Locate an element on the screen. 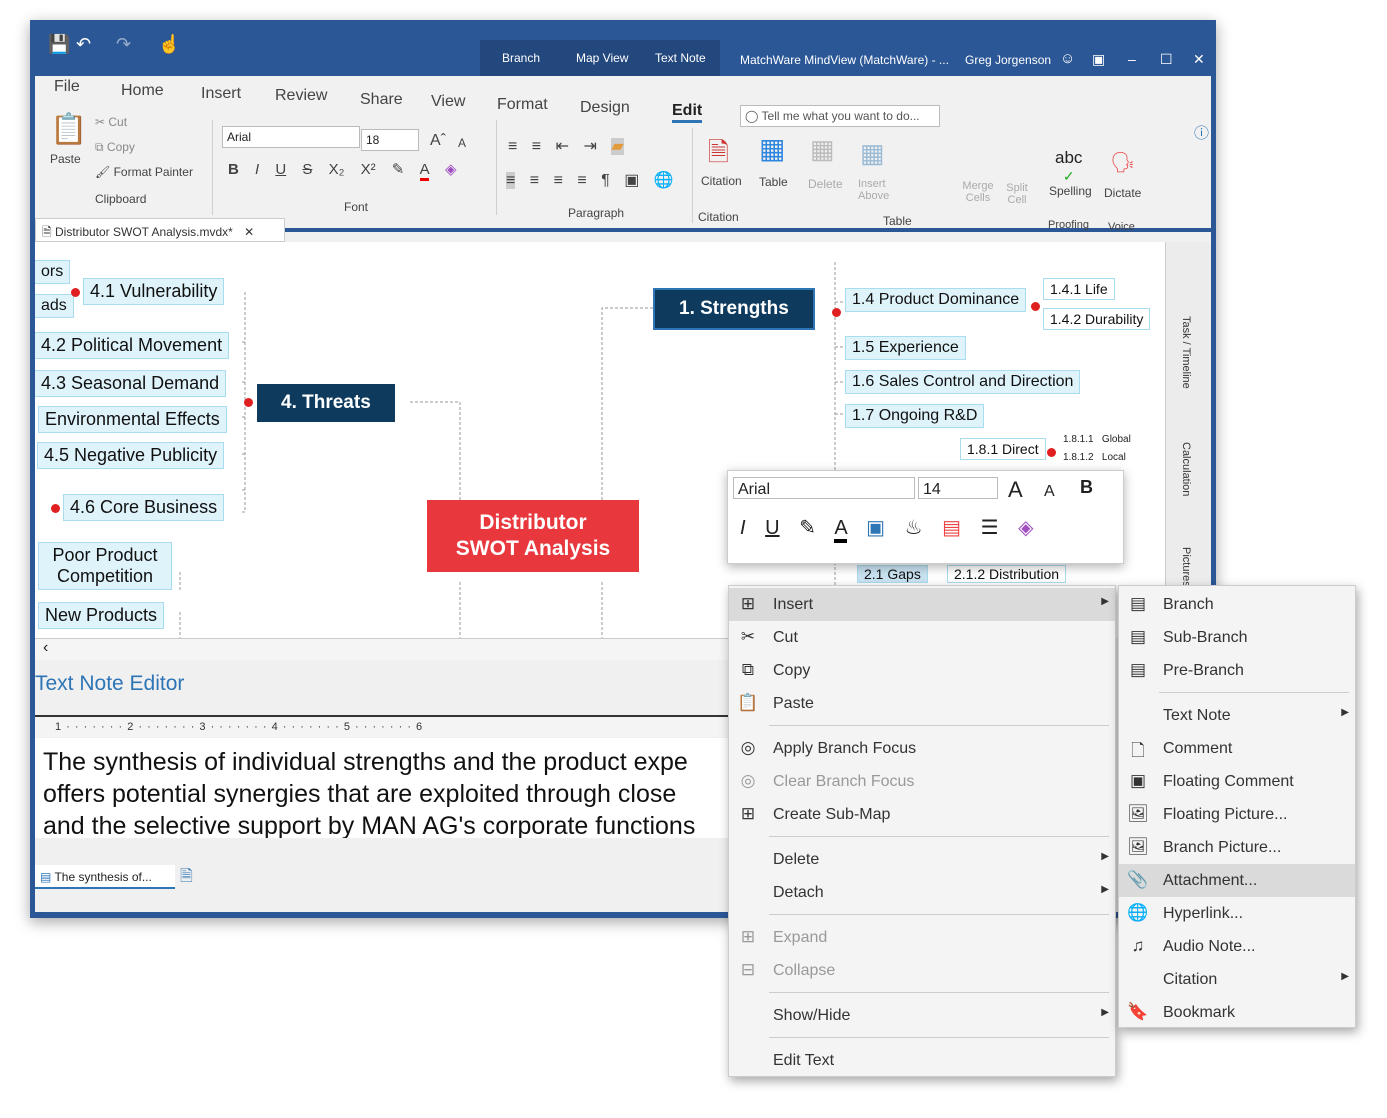  document-tab: 🗎 Distributor SWOT Analysis.mvdx* ✕ is located at coordinates (160, 230).